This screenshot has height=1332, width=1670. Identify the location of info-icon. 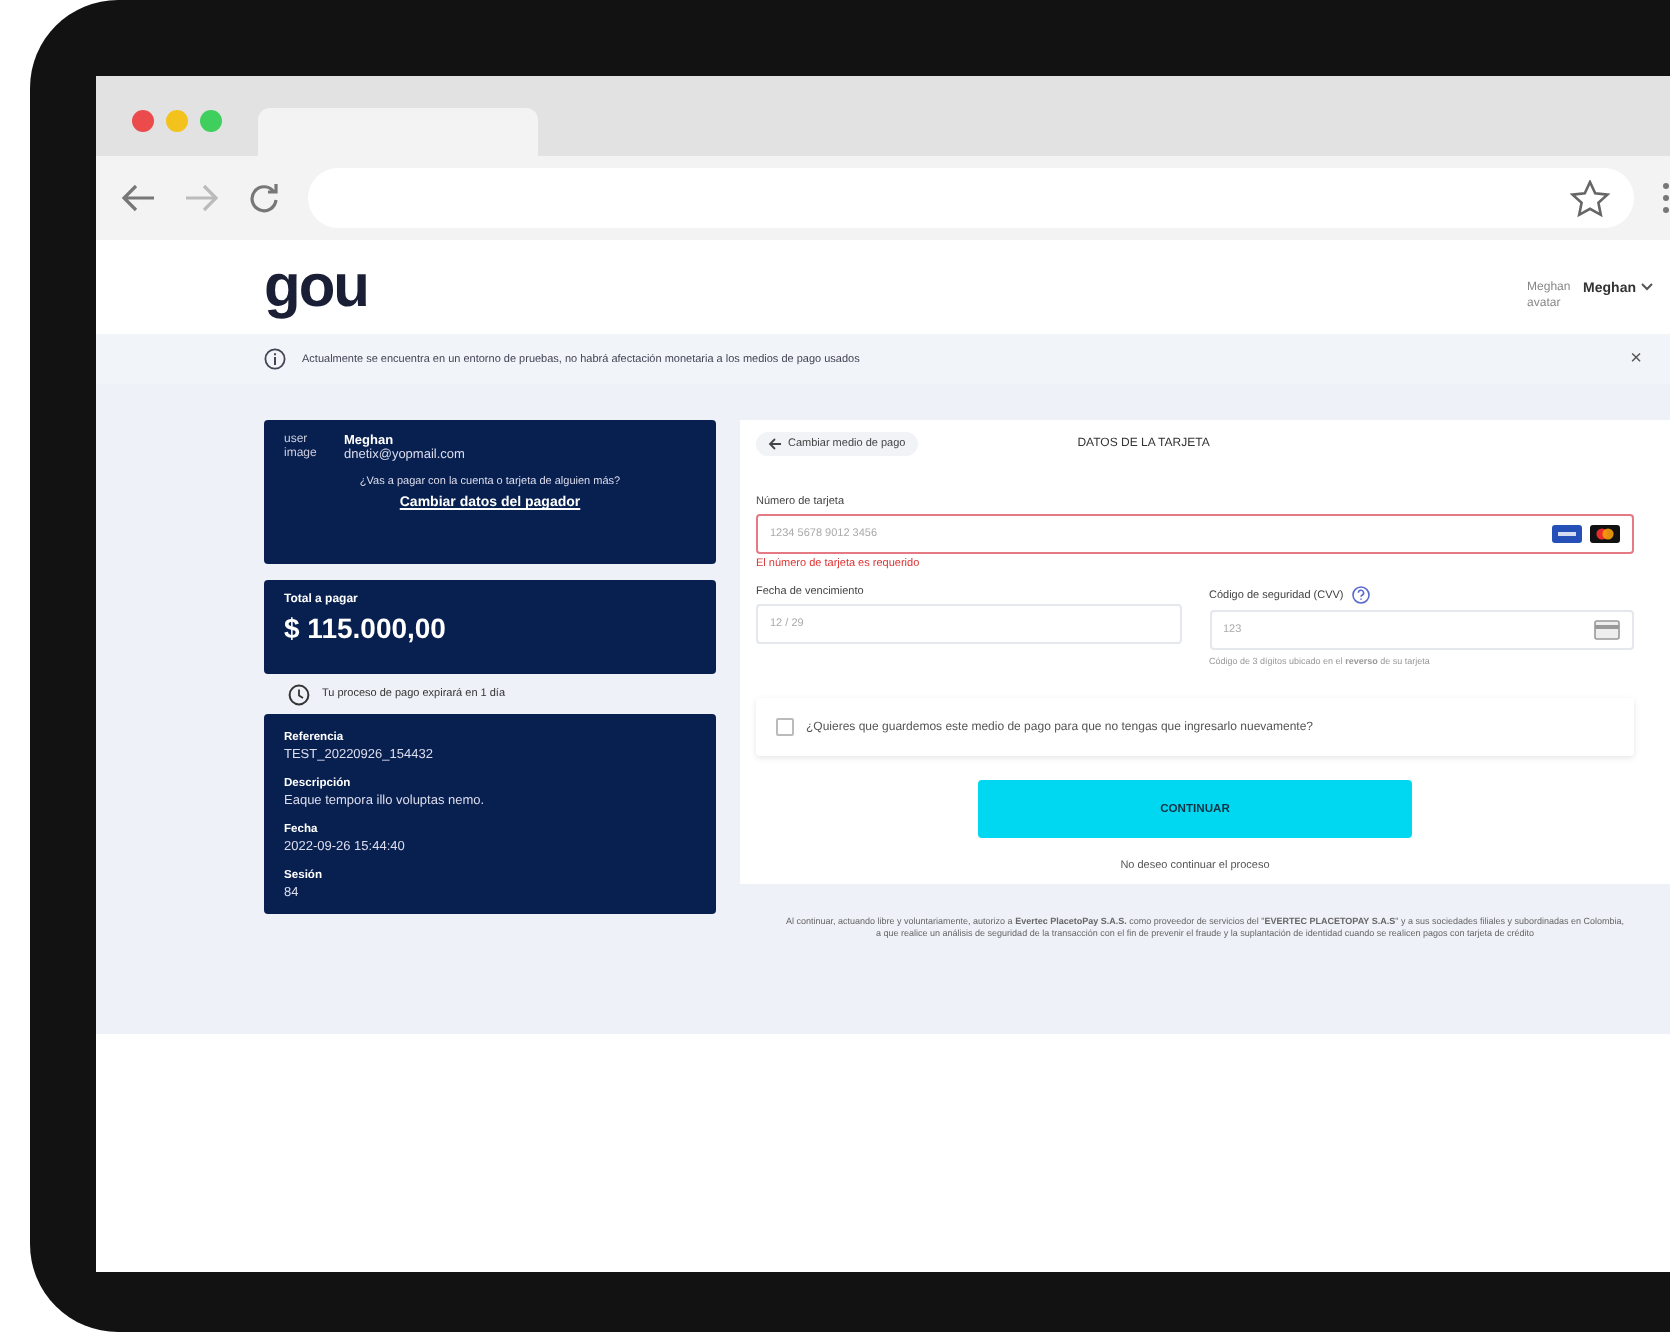
(275, 359).